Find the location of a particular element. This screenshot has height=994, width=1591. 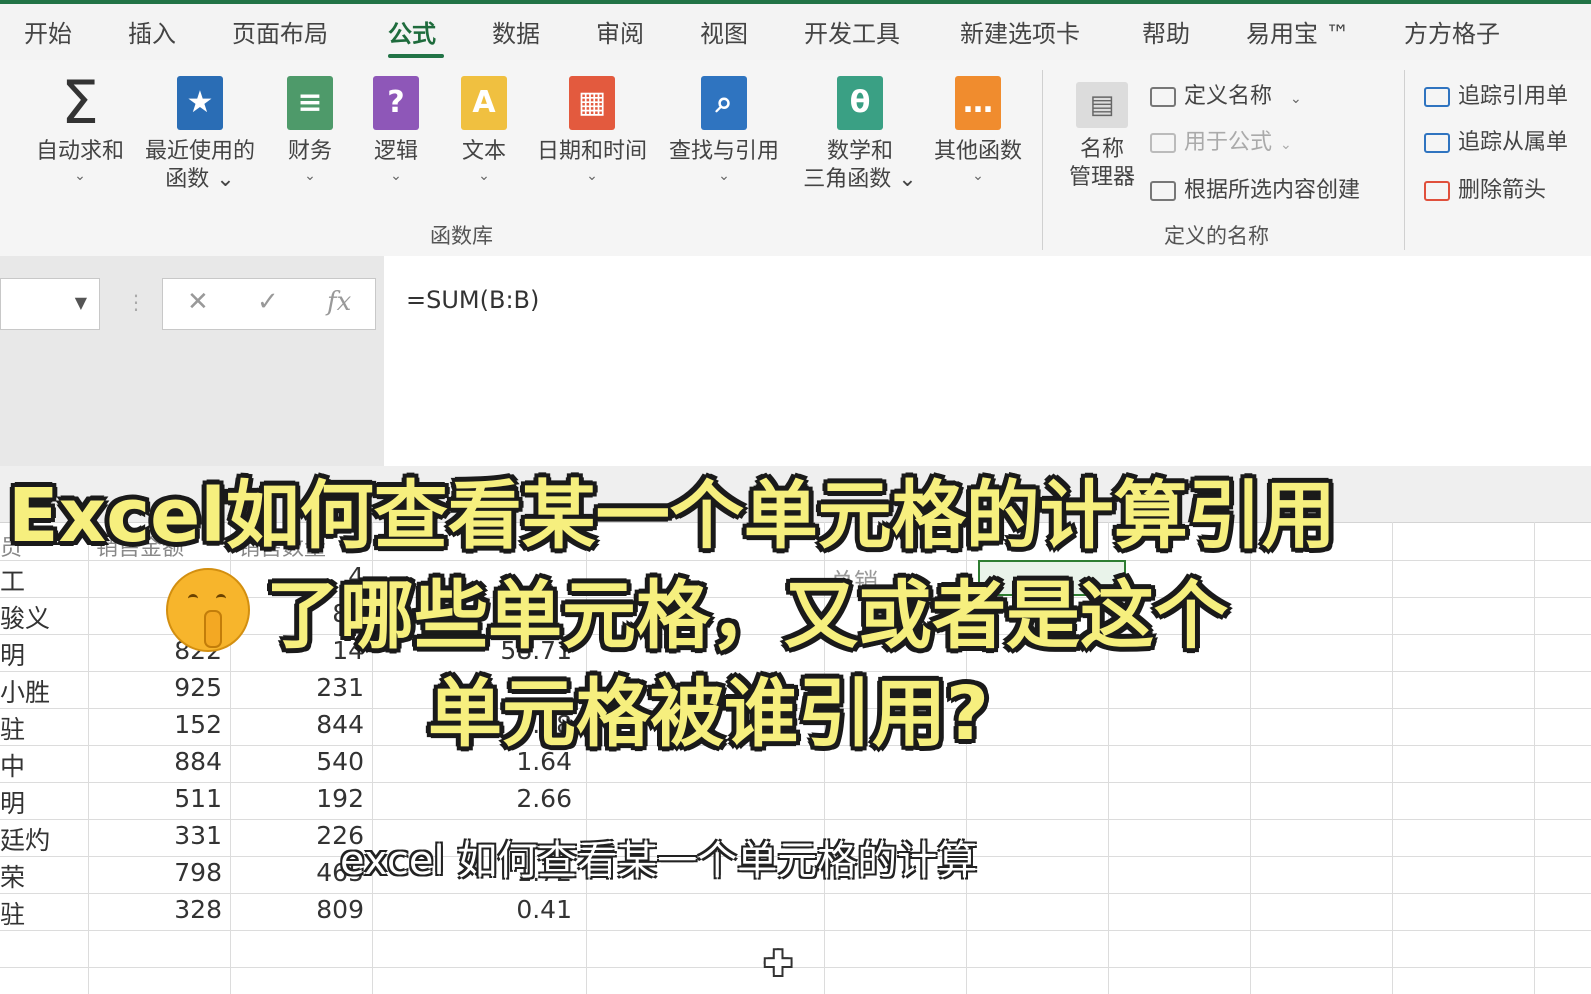

tab-developer: 开发工具 is located at coordinates (852, 31).